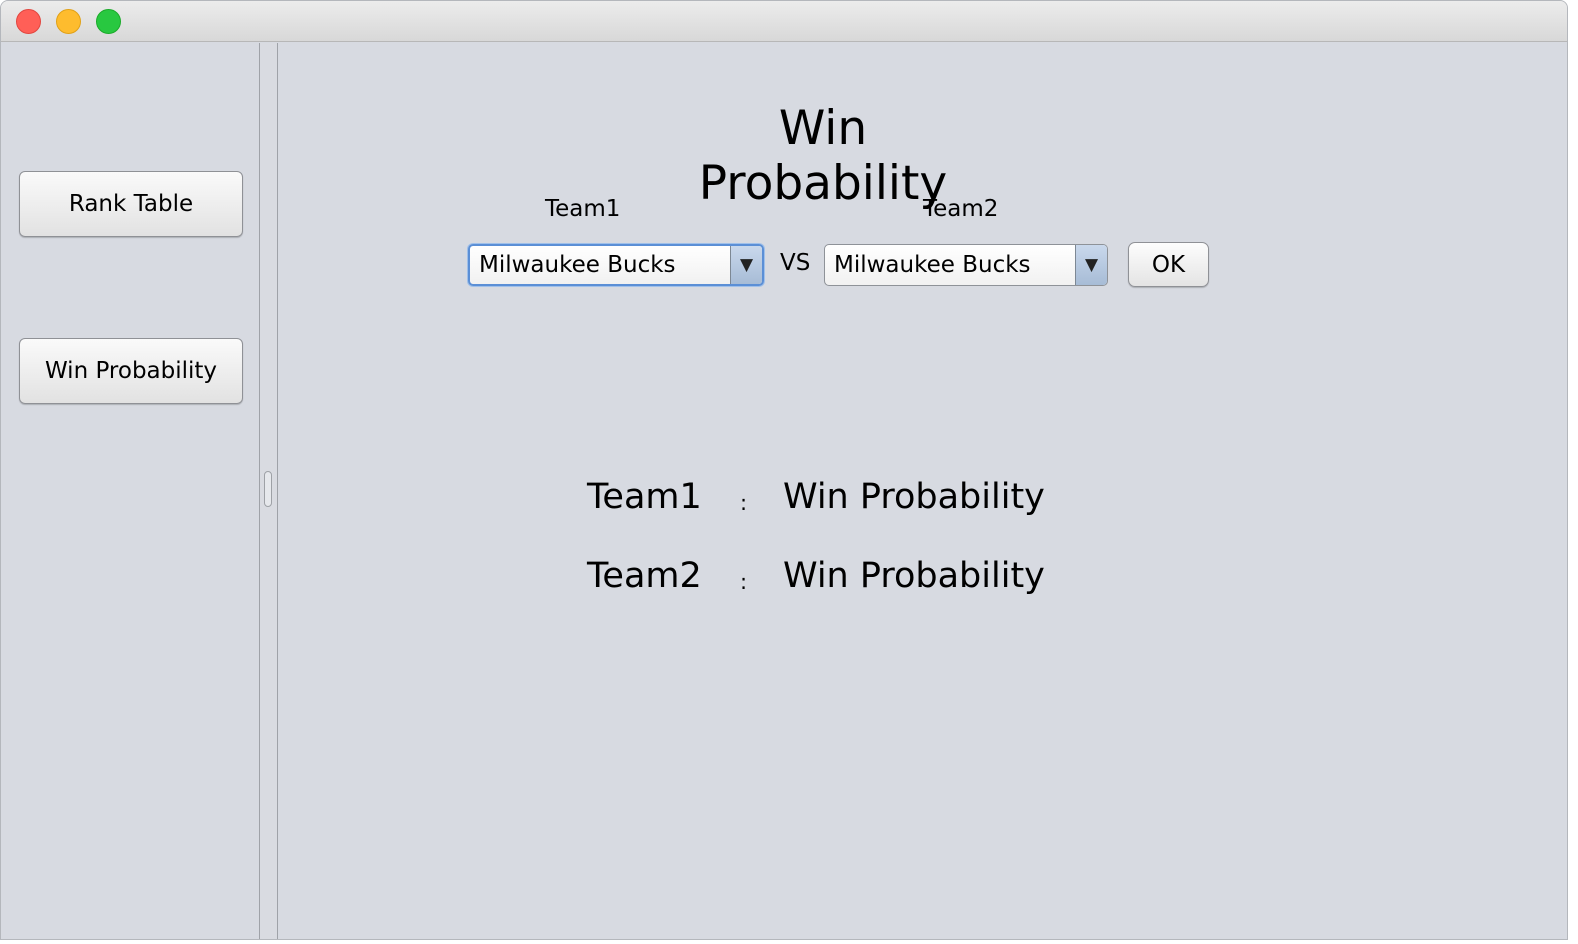  I want to click on minimize-icon, so click(68, 21).